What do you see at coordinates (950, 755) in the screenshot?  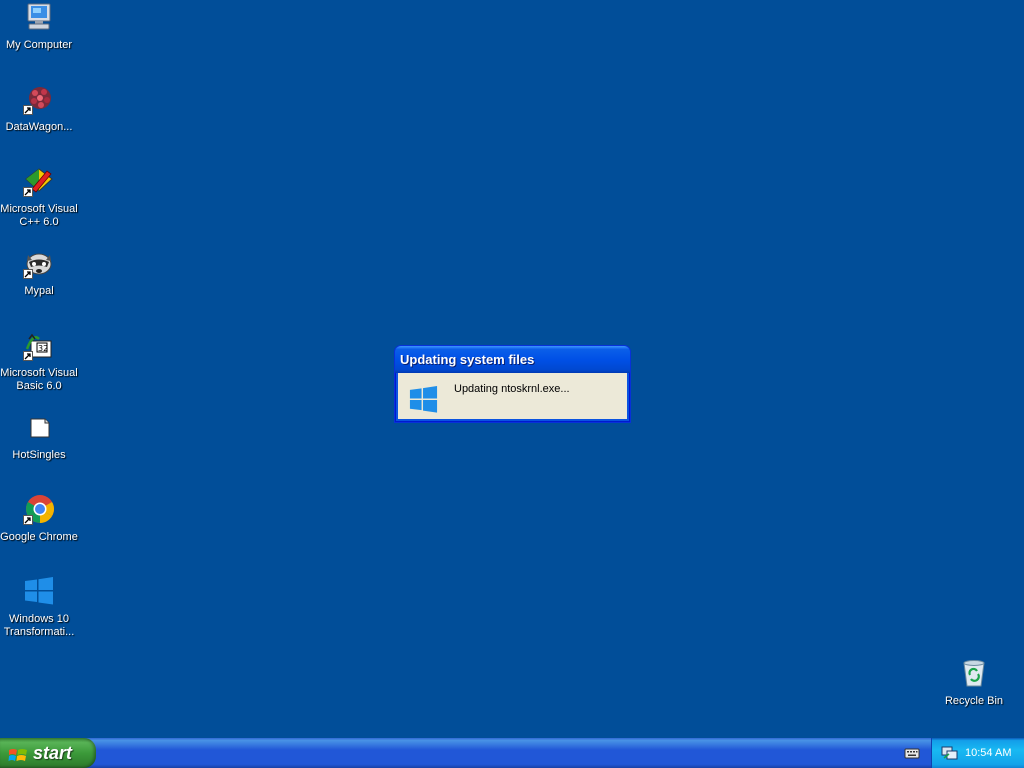 I see `network-icon` at bounding box center [950, 755].